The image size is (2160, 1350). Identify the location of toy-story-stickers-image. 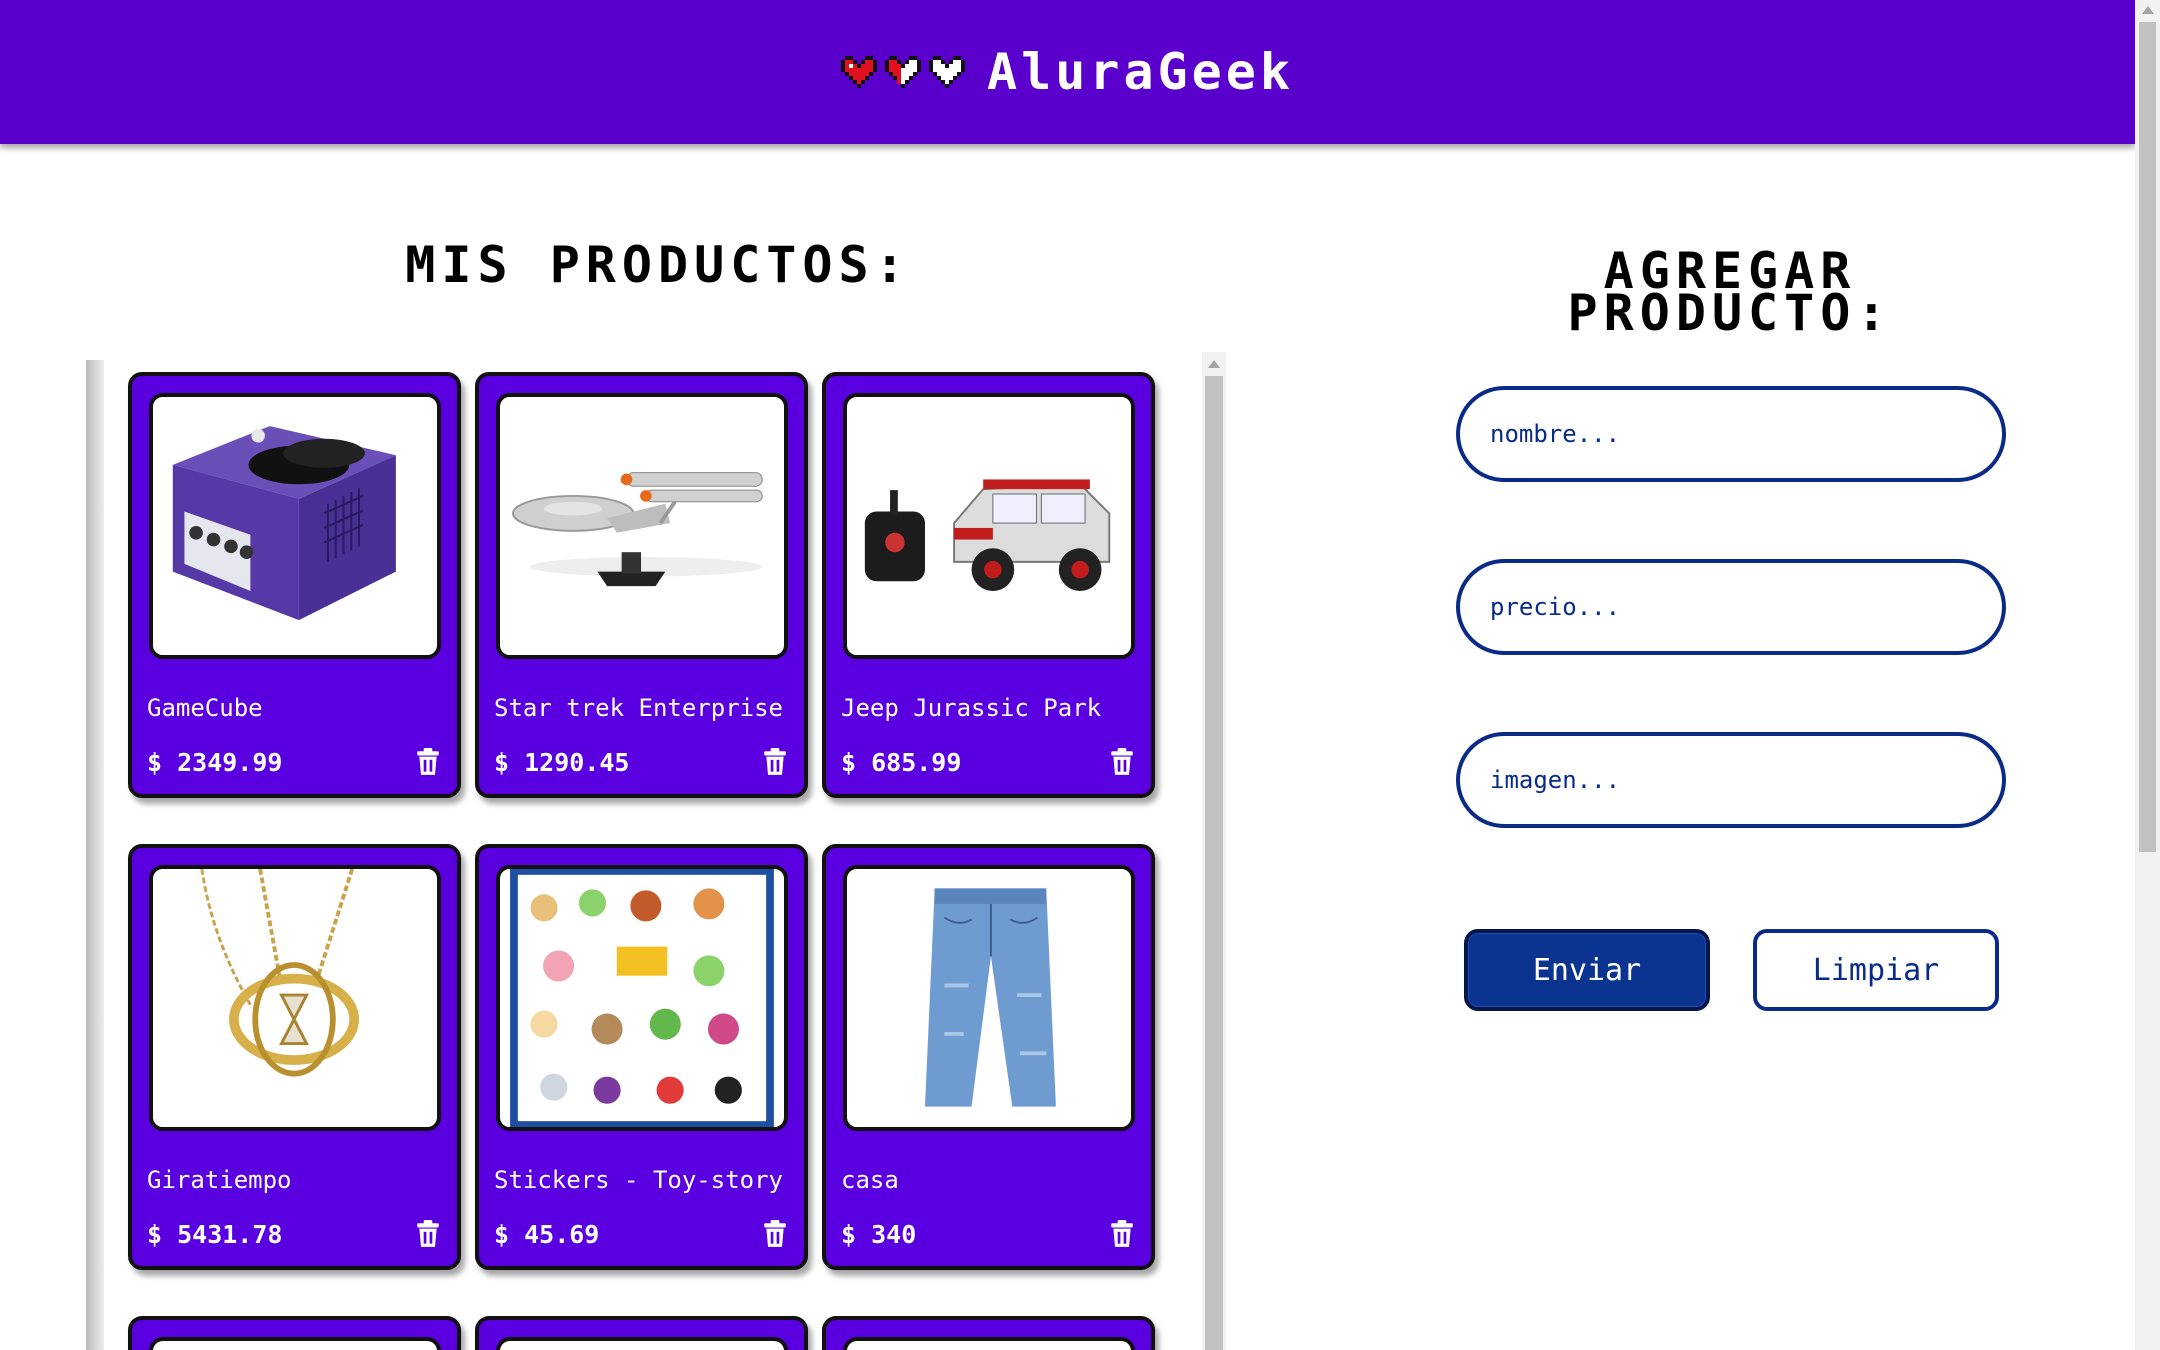
(642, 998).